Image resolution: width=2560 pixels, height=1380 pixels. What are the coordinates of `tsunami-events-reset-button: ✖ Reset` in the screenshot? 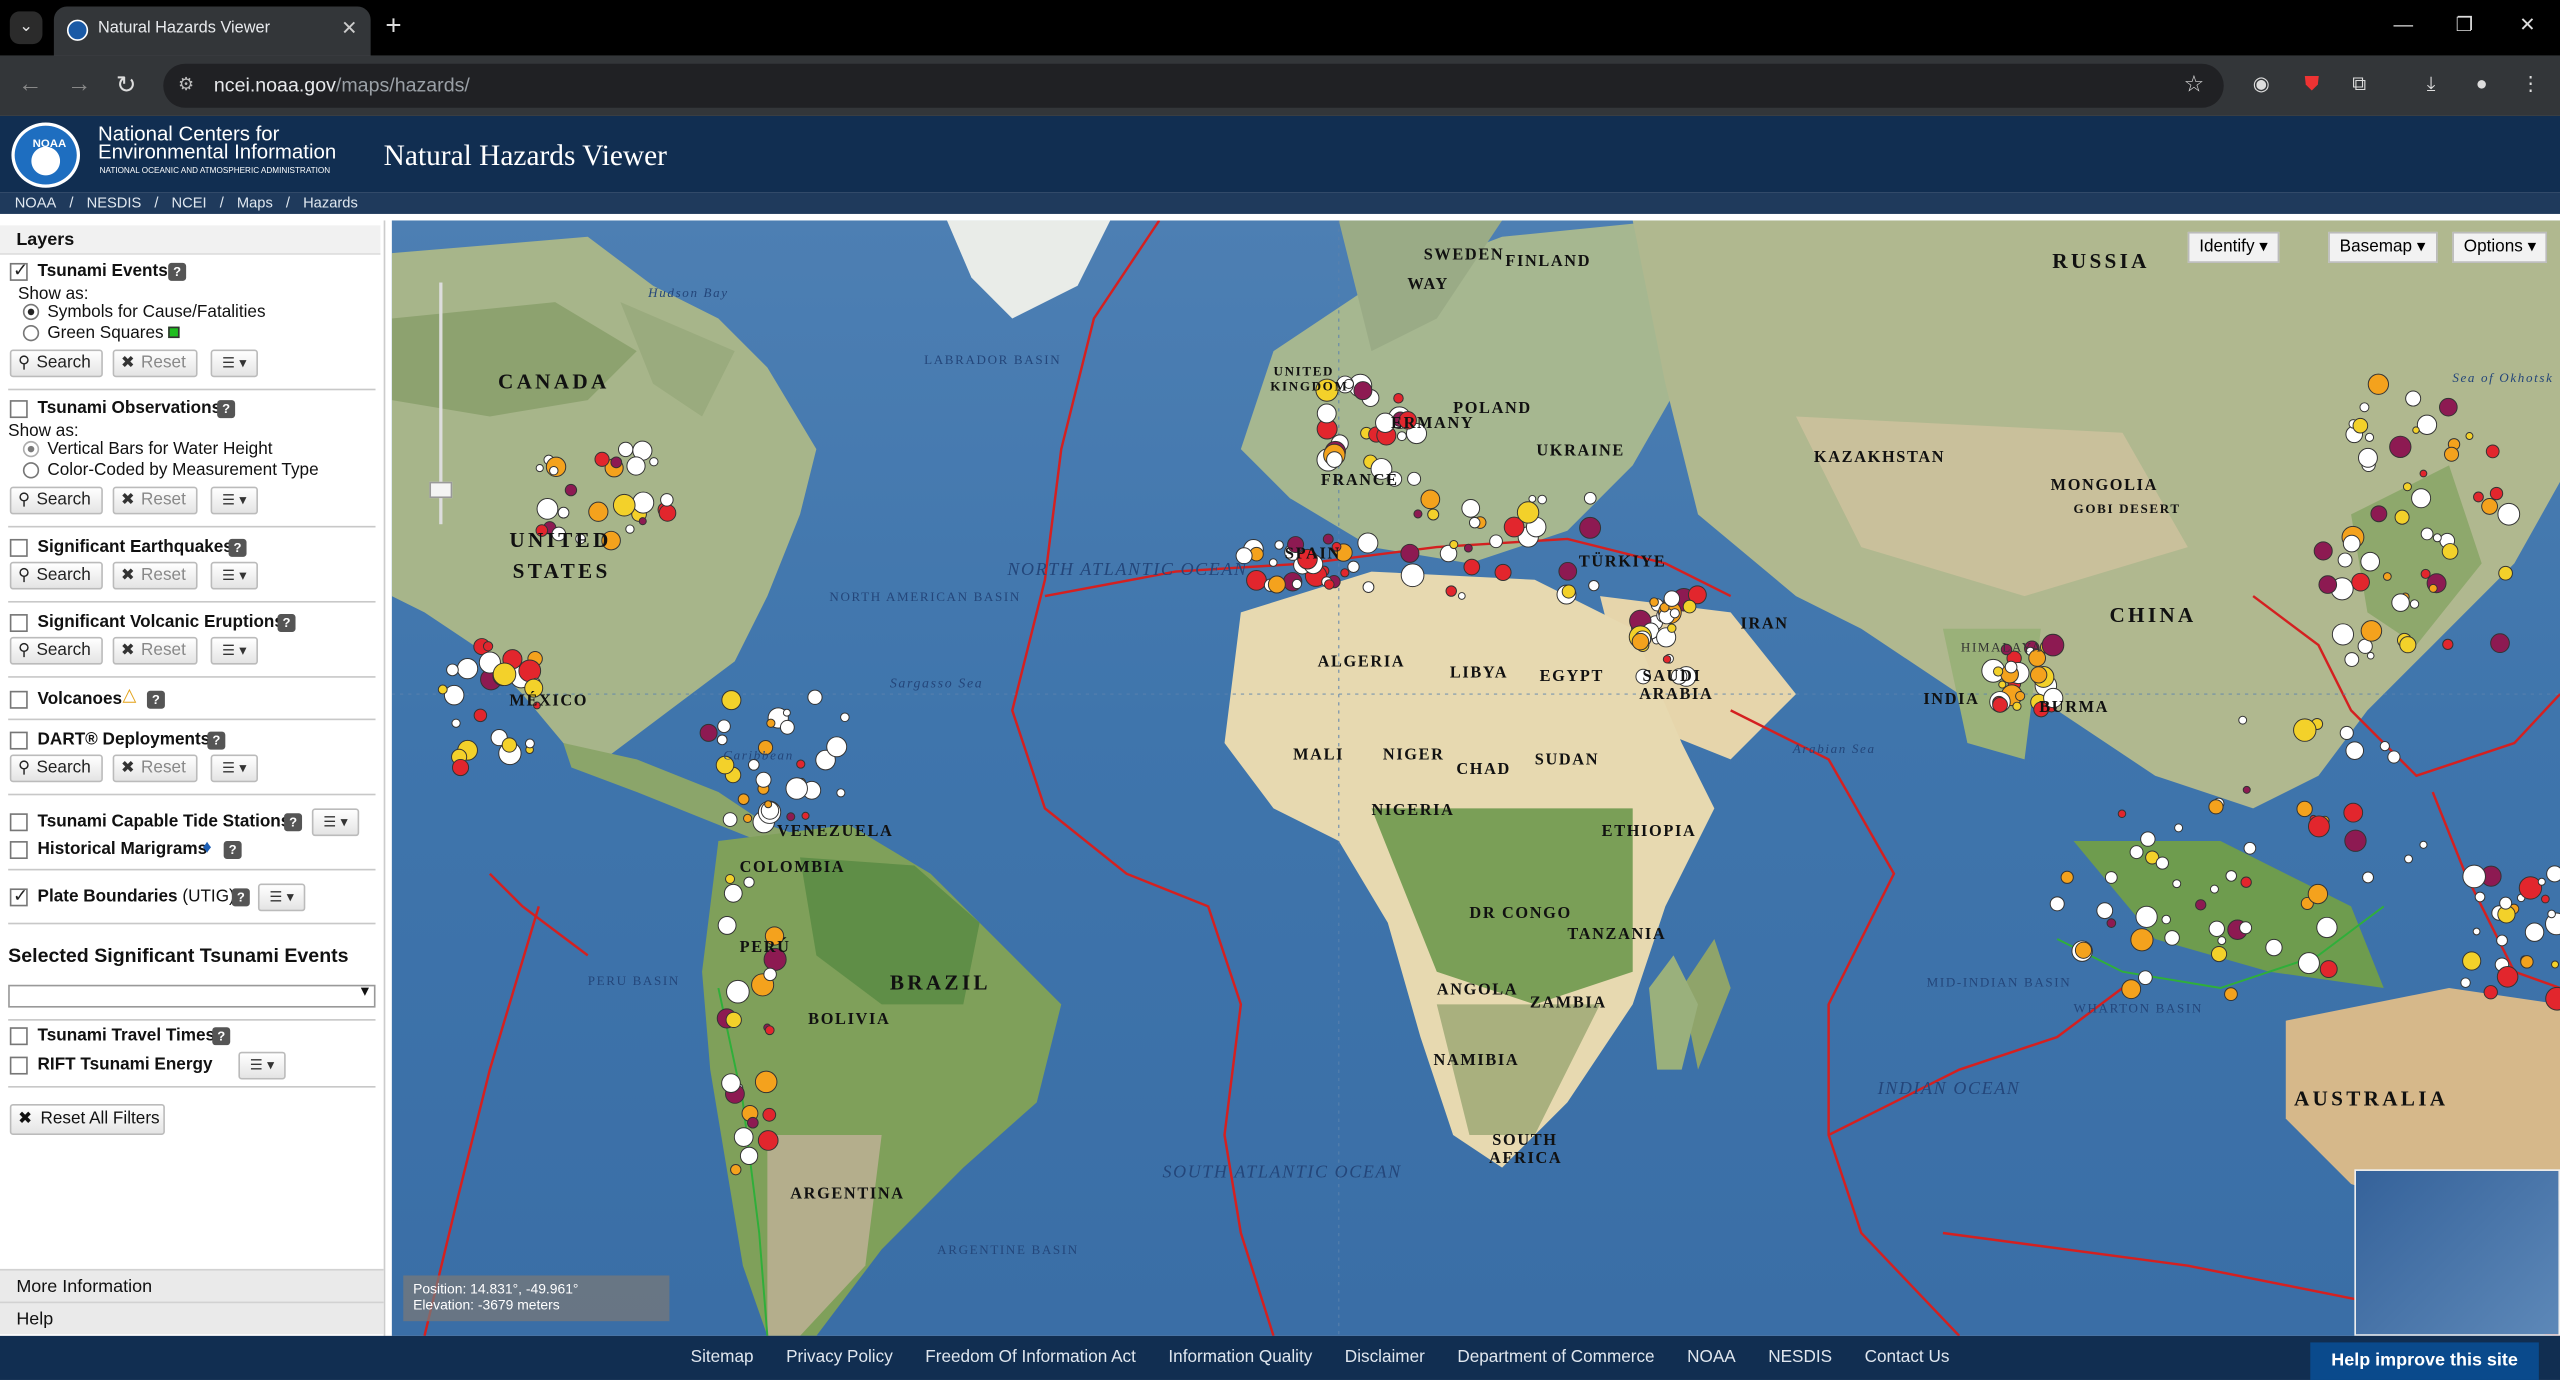 It's located at (155, 363).